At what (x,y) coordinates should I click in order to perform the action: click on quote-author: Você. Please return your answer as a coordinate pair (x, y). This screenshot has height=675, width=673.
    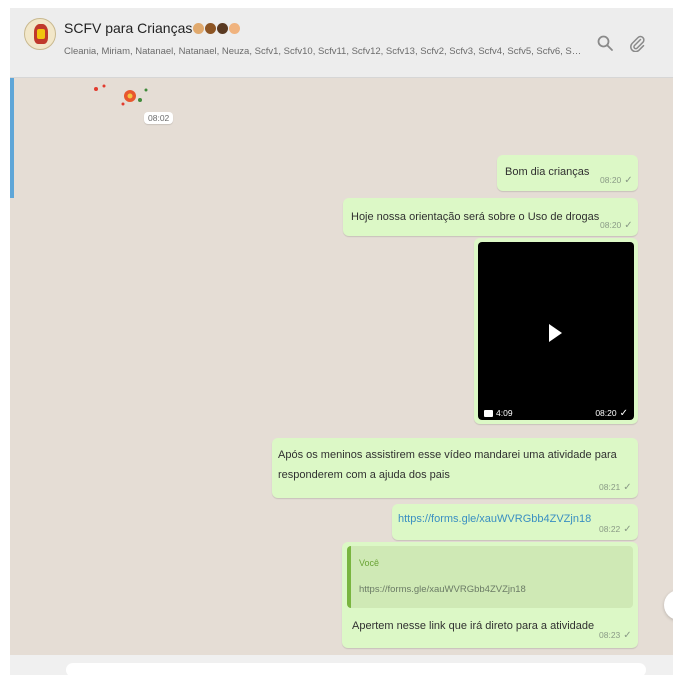
    Looking at the image, I should click on (369, 563).